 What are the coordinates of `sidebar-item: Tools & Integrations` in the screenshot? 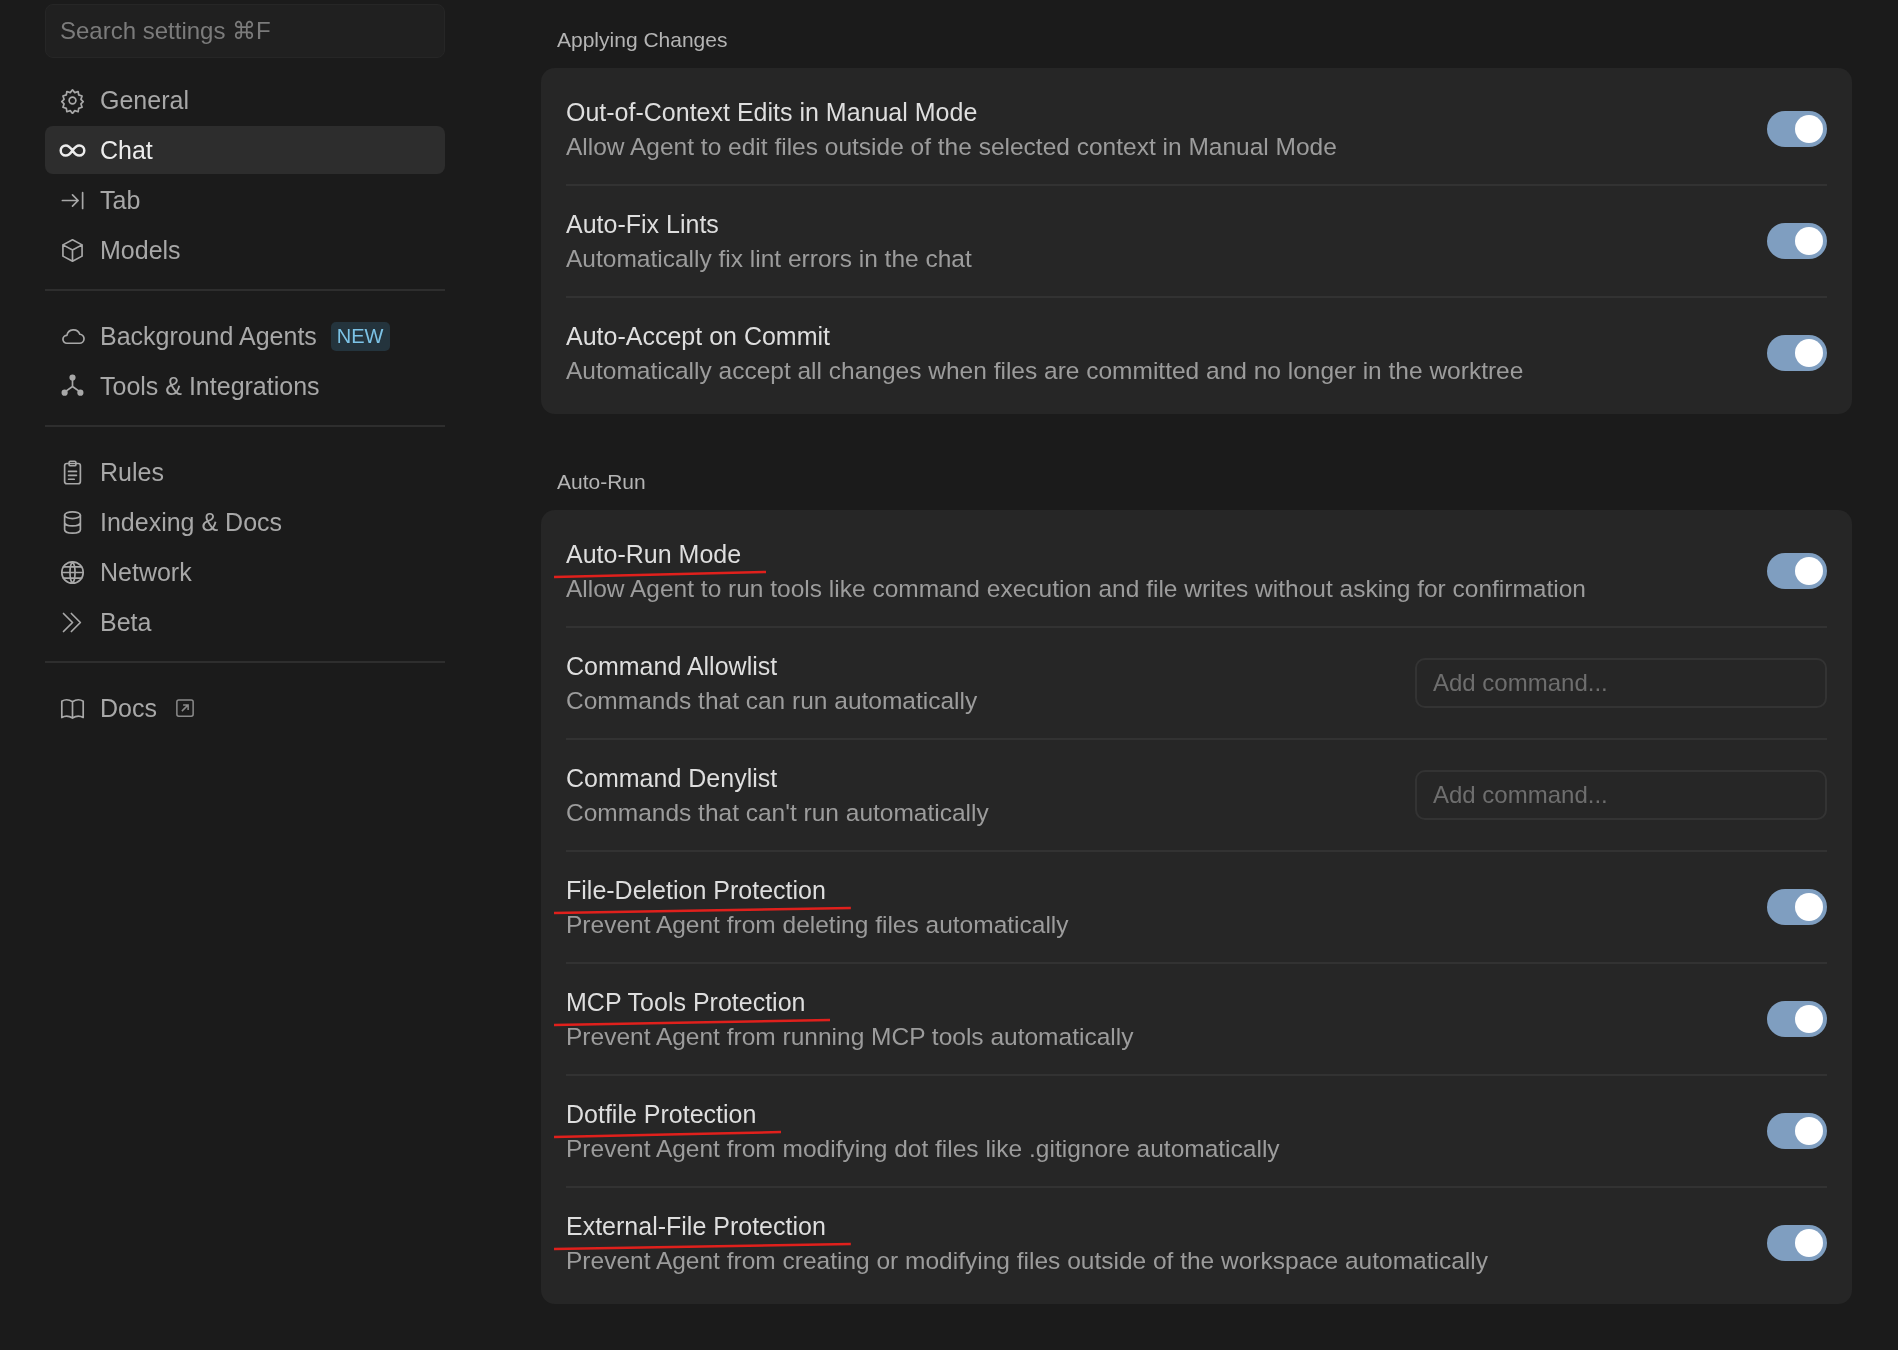 It's located at (245, 386).